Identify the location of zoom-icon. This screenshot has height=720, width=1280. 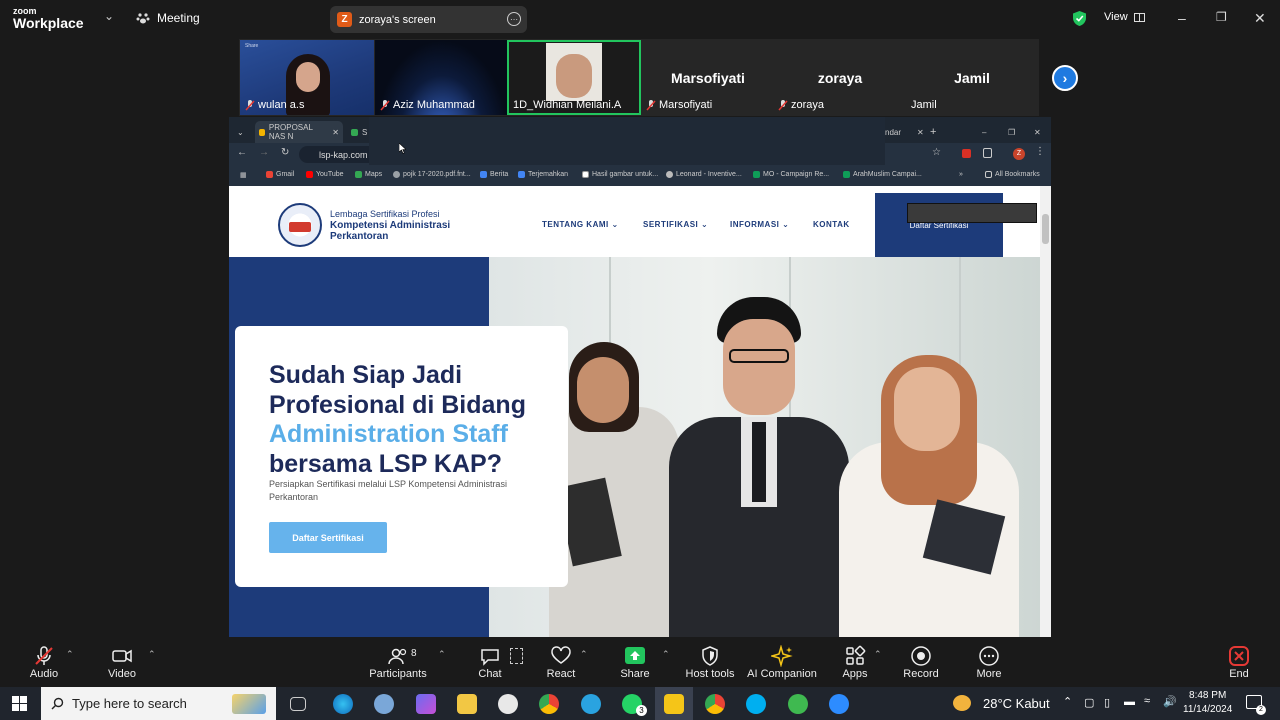
(839, 704).